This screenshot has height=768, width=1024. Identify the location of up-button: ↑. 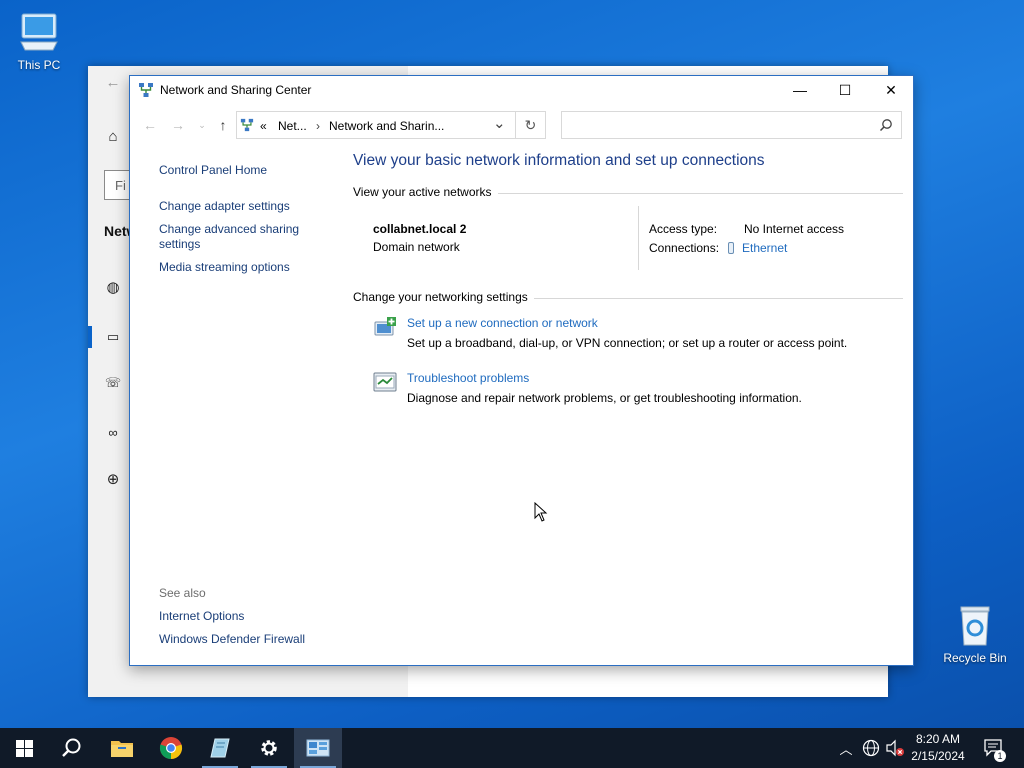
(223, 125).